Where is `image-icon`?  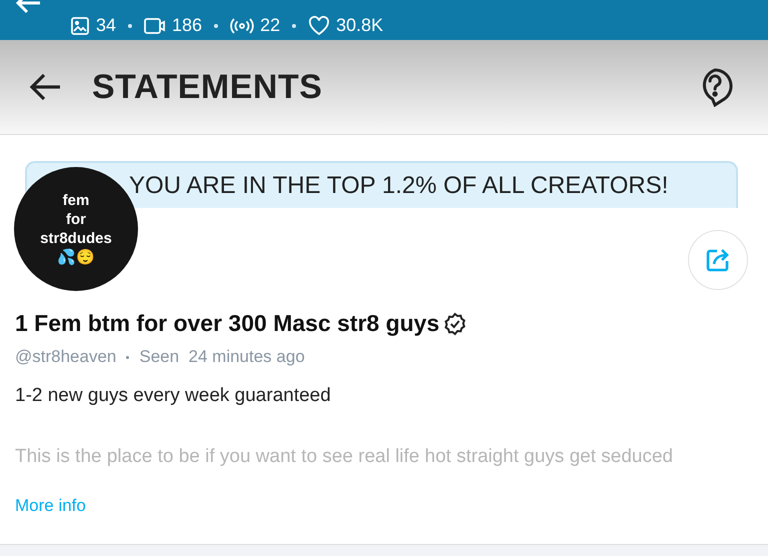
image-icon is located at coordinates (80, 26).